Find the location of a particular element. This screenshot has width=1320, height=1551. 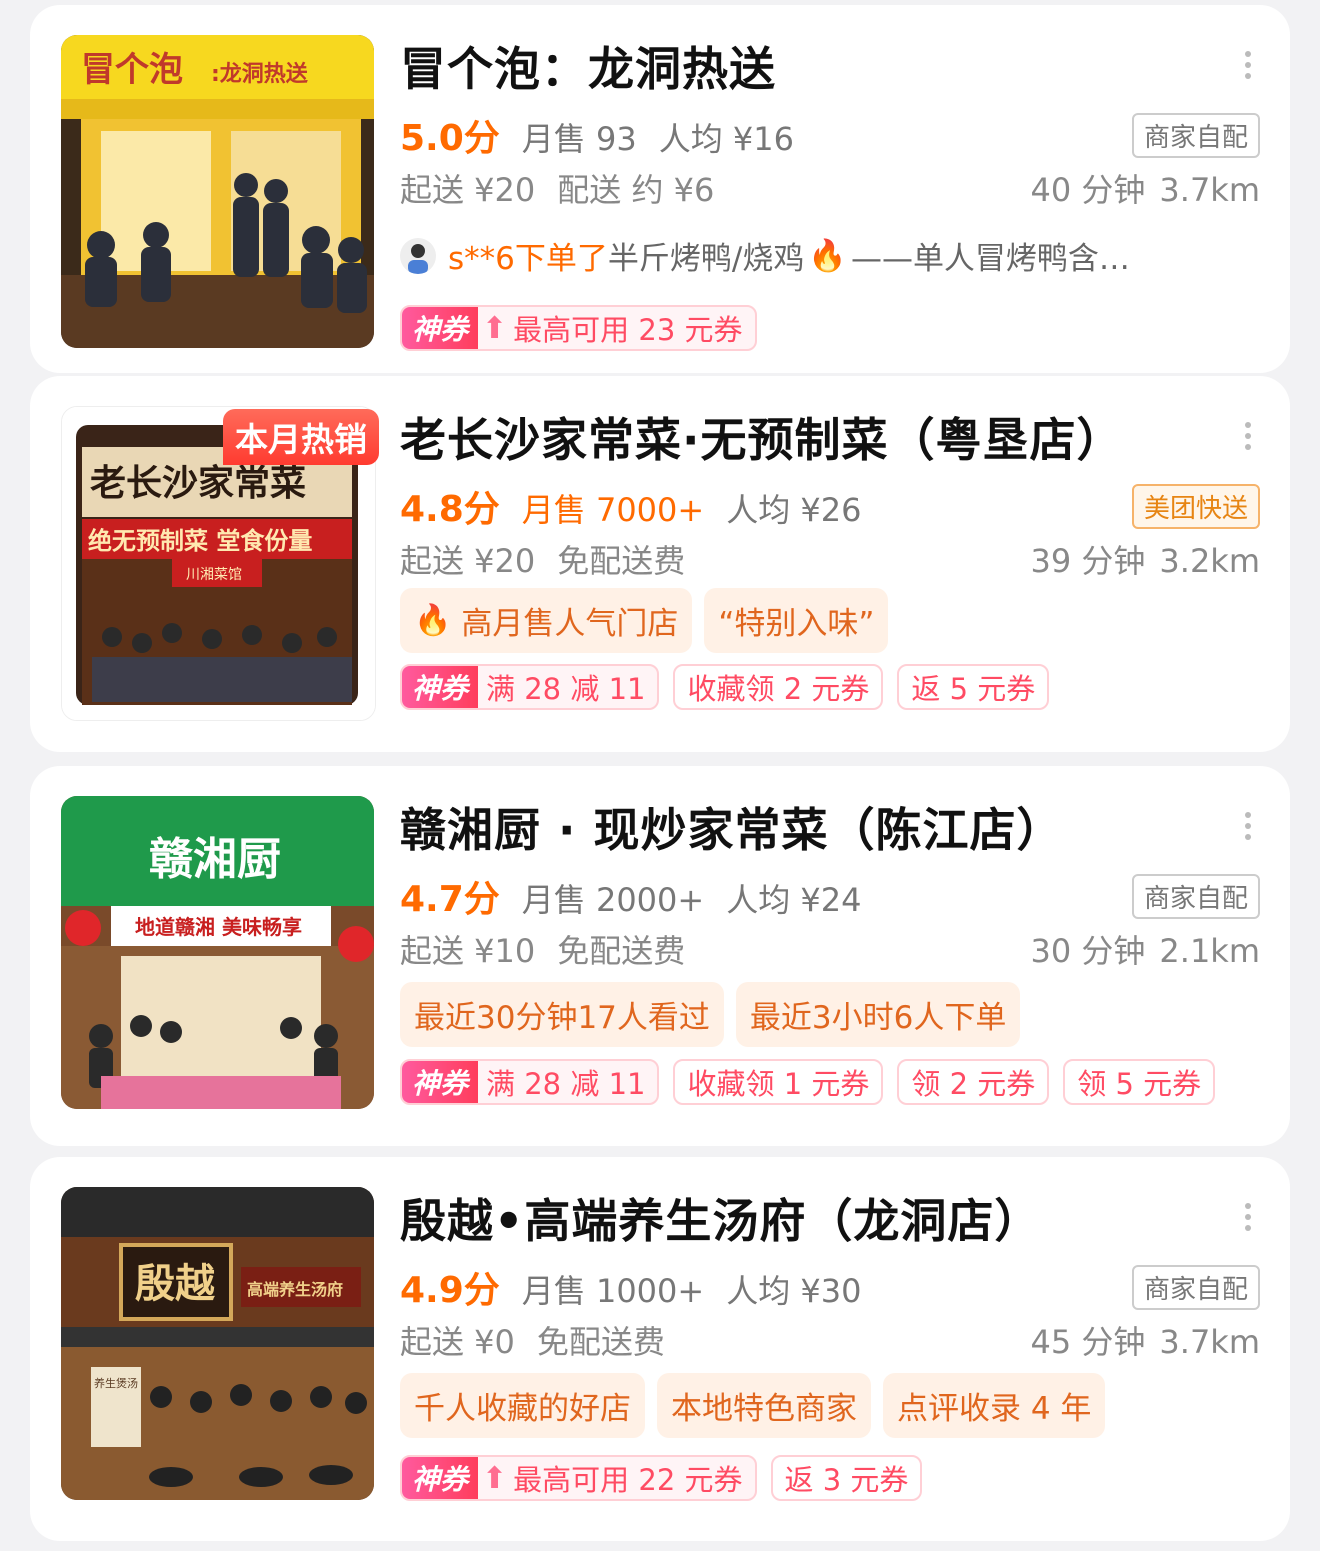

delivery-time: 40 分钟 is located at coordinates (1088, 190).